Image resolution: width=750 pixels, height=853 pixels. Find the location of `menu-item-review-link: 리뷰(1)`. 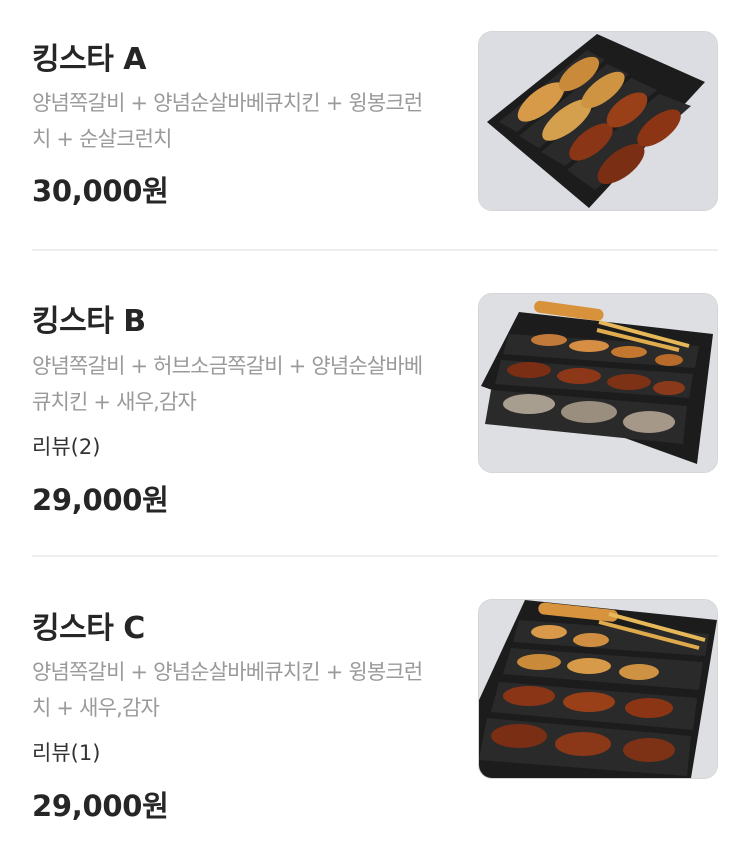

menu-item-review-link: 리뷰(1) is located at coordinates (66, 752).